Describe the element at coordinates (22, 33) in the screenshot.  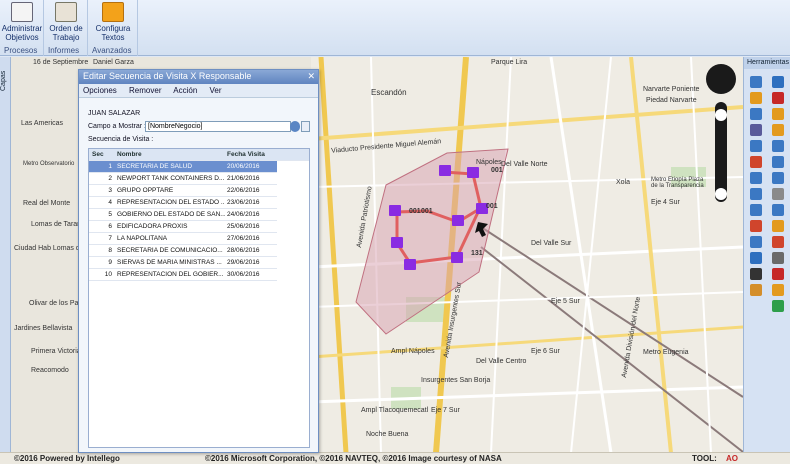
I see `administrar-objetivos-label: Administrar Objetivos` at that location.